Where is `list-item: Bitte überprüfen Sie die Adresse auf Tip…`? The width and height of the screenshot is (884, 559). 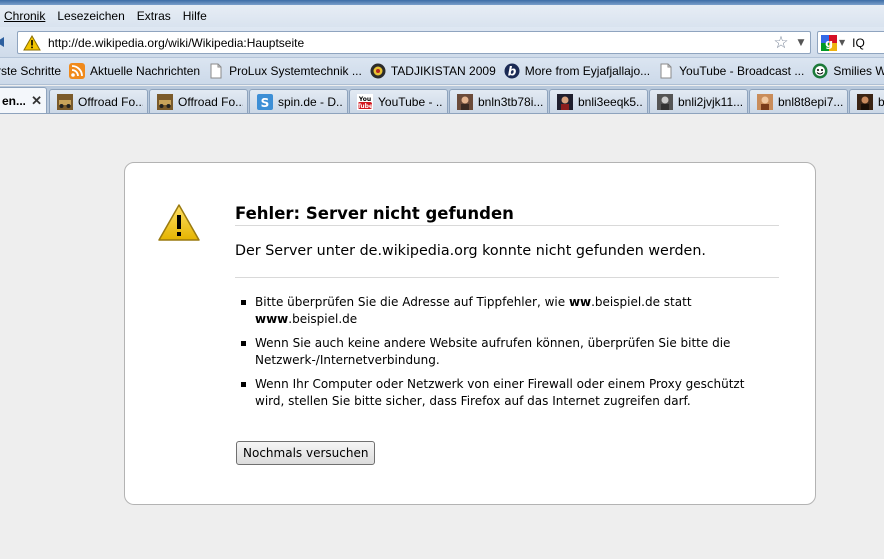 list-item: Bitte überprüfen Sie die Adresse auf Tip… is located at coordinates (501, 311).